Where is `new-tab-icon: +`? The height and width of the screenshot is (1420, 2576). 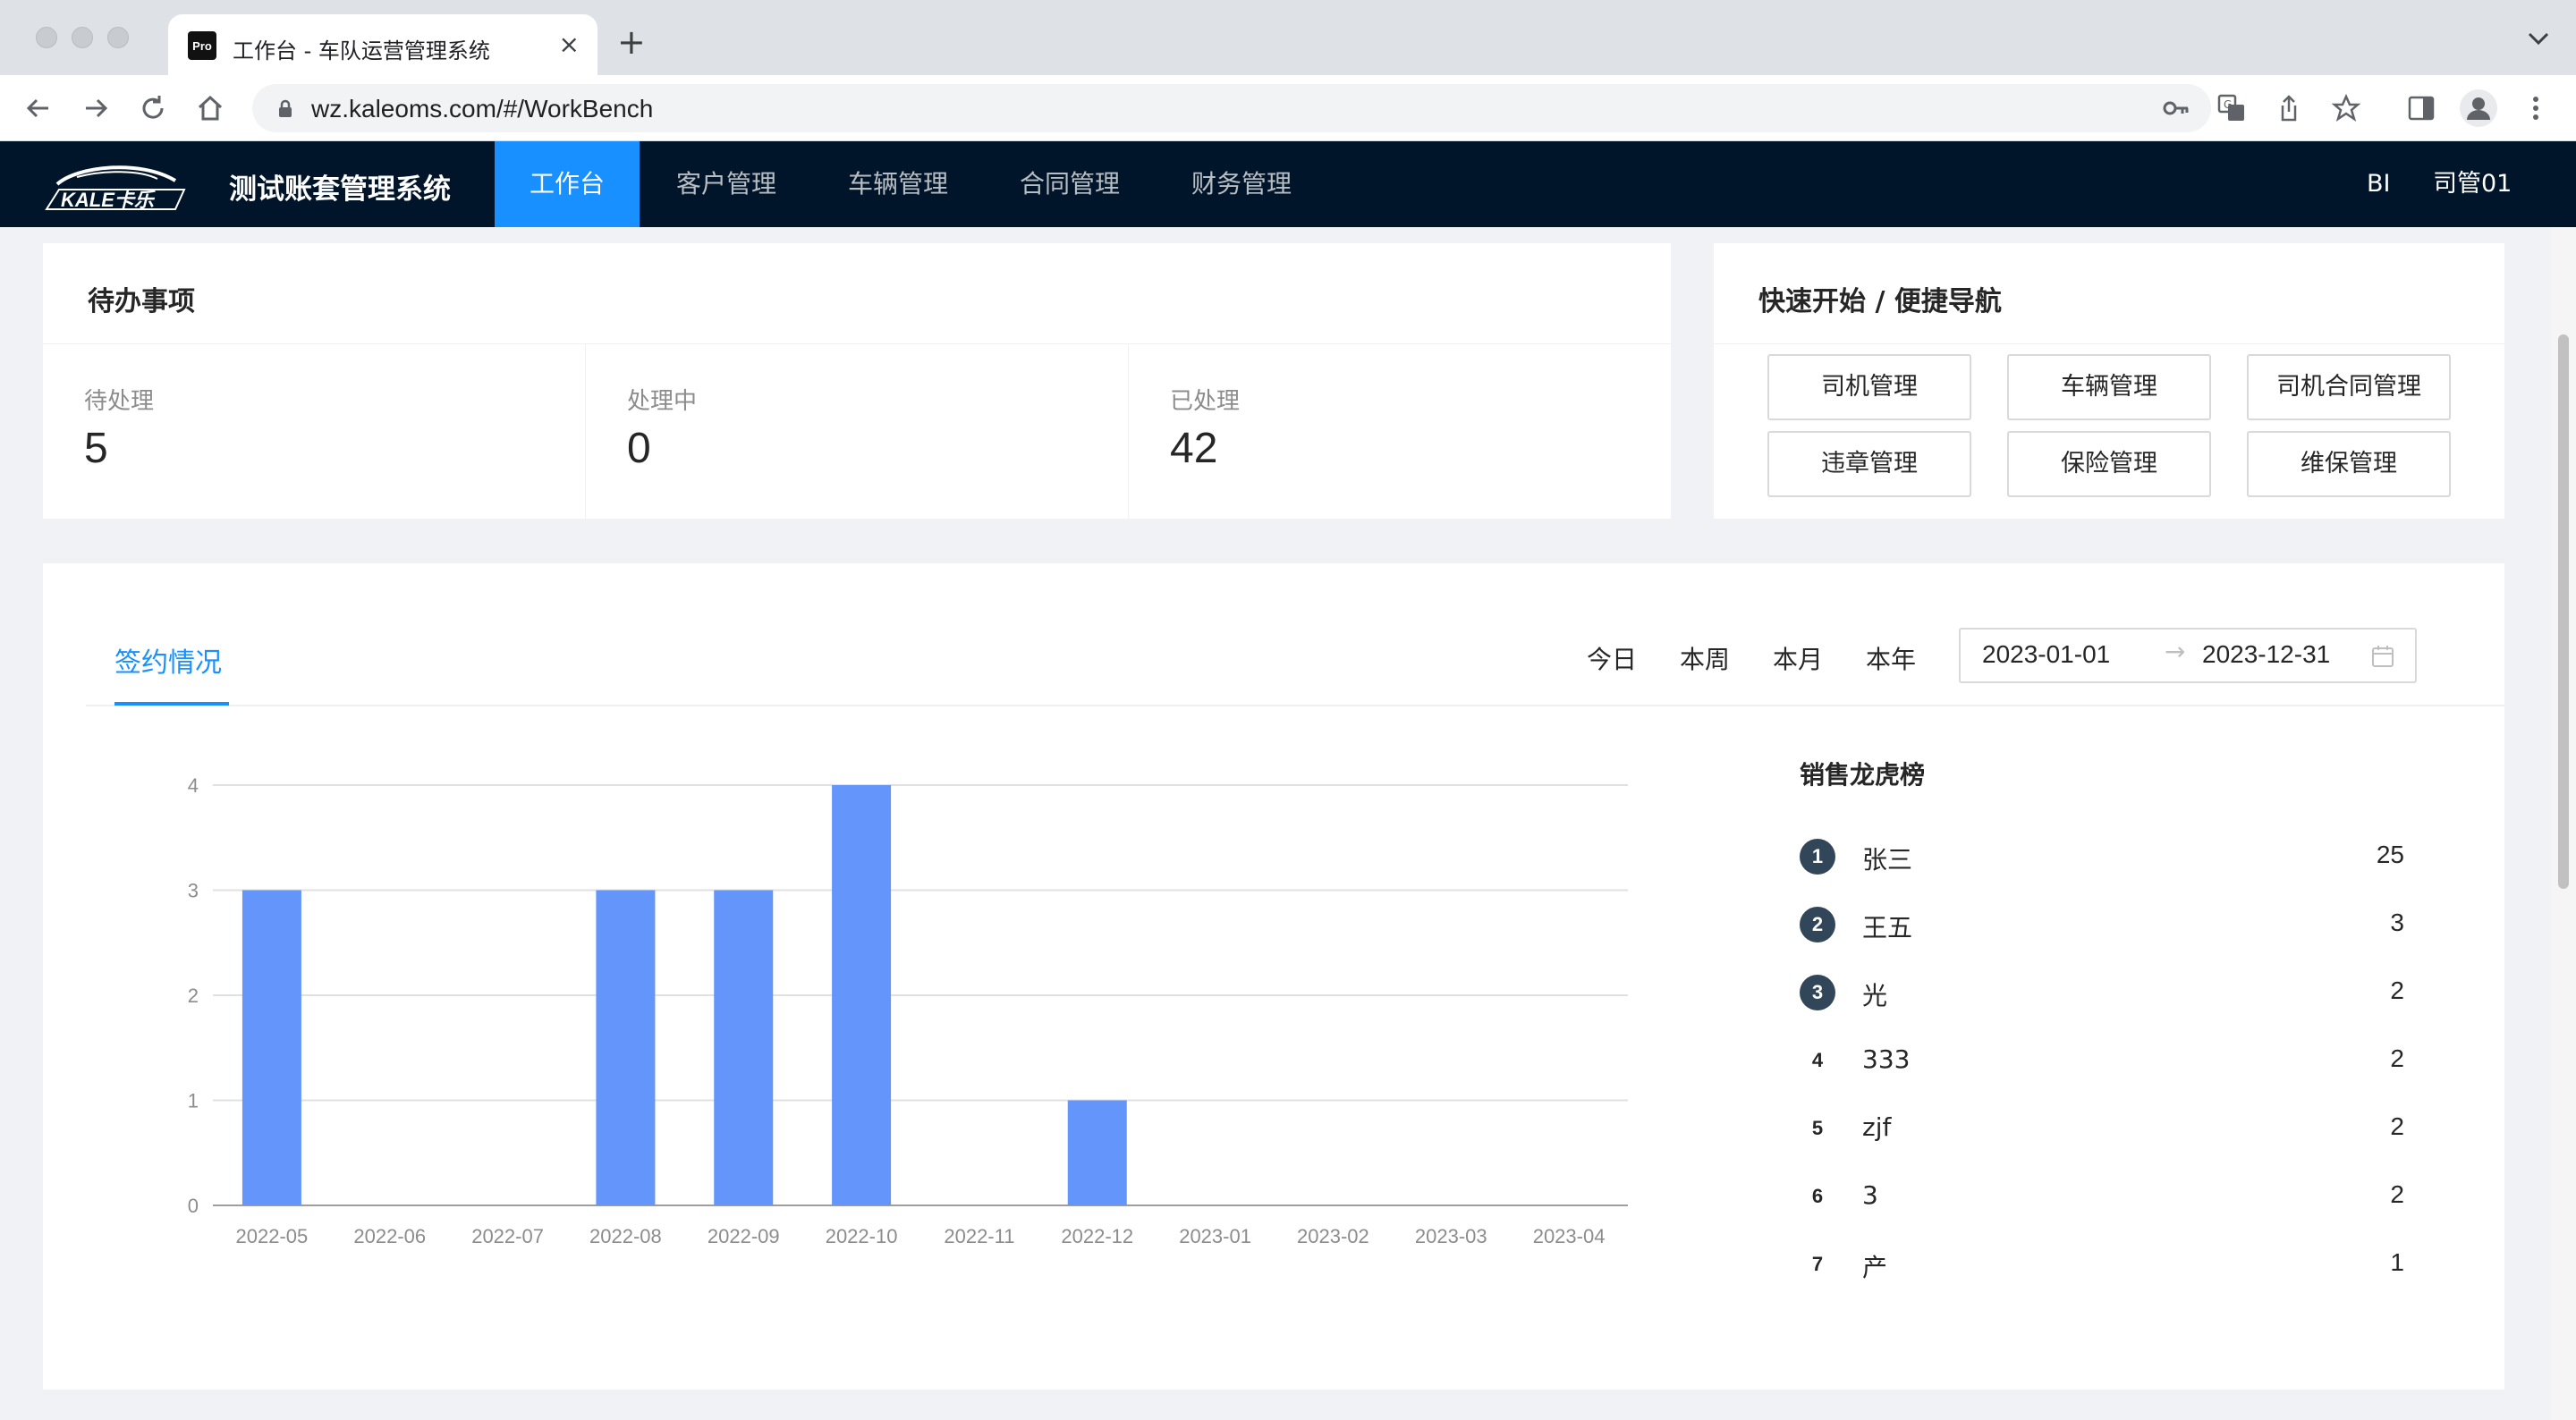 new-tab-icon: + is located at coordinates (631, 42).